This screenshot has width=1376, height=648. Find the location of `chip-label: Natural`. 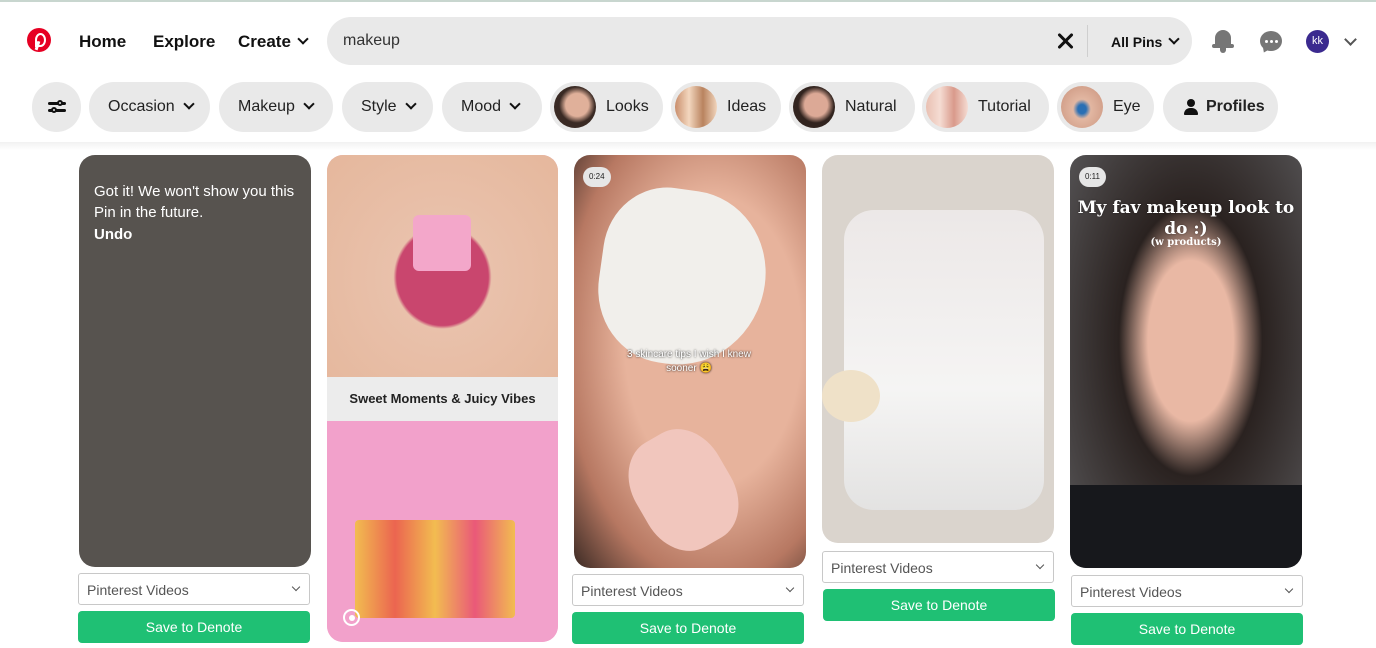

chip-label: Natural is located at coordinates (871, 106).